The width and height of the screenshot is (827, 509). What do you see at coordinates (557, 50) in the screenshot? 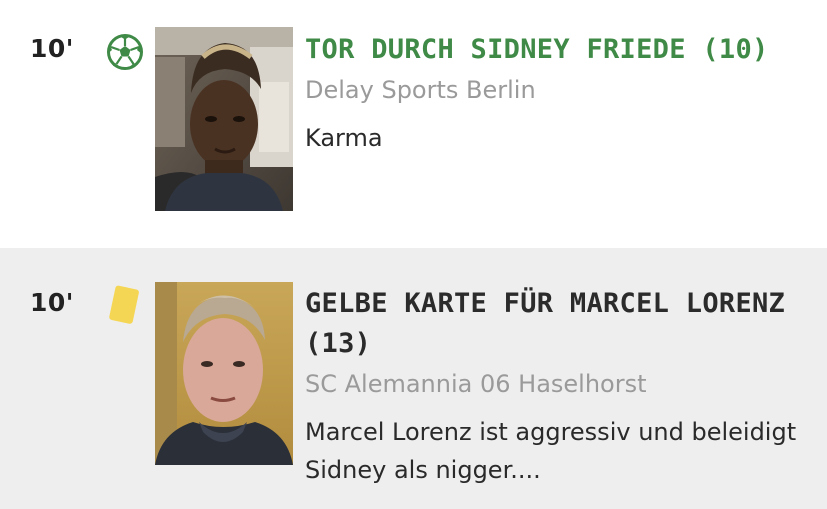
I see `event-headline: TOR DURCH SIDNEY FRIEDE (10)` at bounding box center [557, 50].